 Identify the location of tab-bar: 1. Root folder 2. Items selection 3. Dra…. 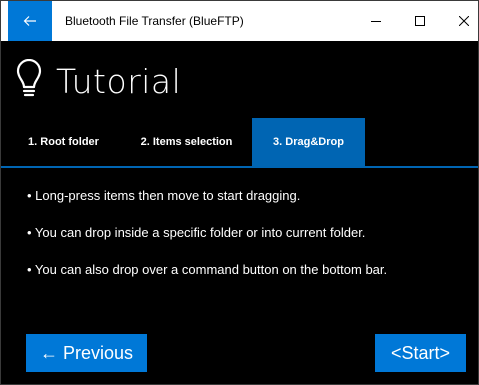
(239, 142).